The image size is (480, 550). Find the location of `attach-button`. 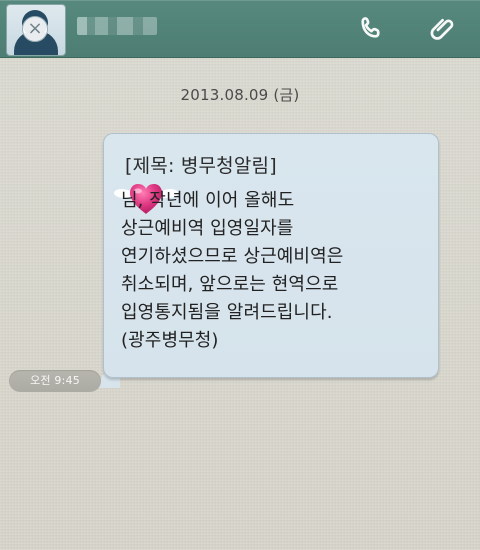

attach-button is located at coordinates (442, 28).